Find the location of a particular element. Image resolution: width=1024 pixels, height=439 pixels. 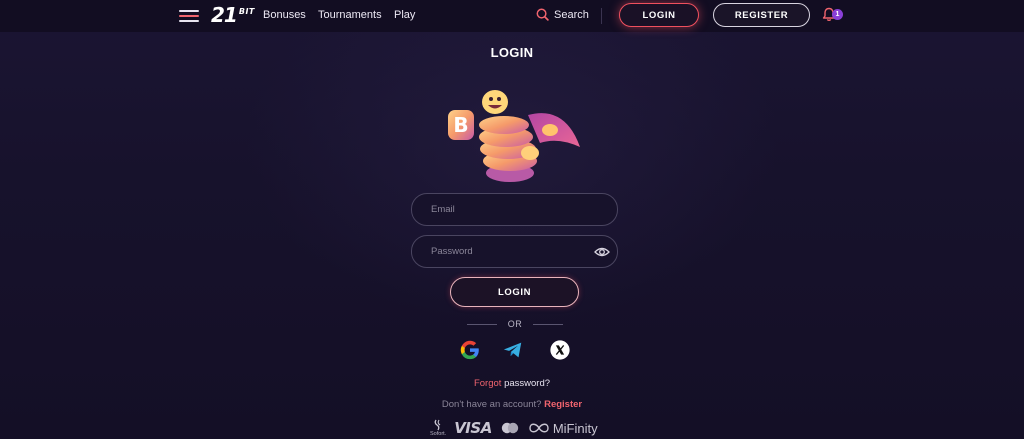

payment-methods: Sofort. VISA MiFinity is located at coordinates (514, 428).